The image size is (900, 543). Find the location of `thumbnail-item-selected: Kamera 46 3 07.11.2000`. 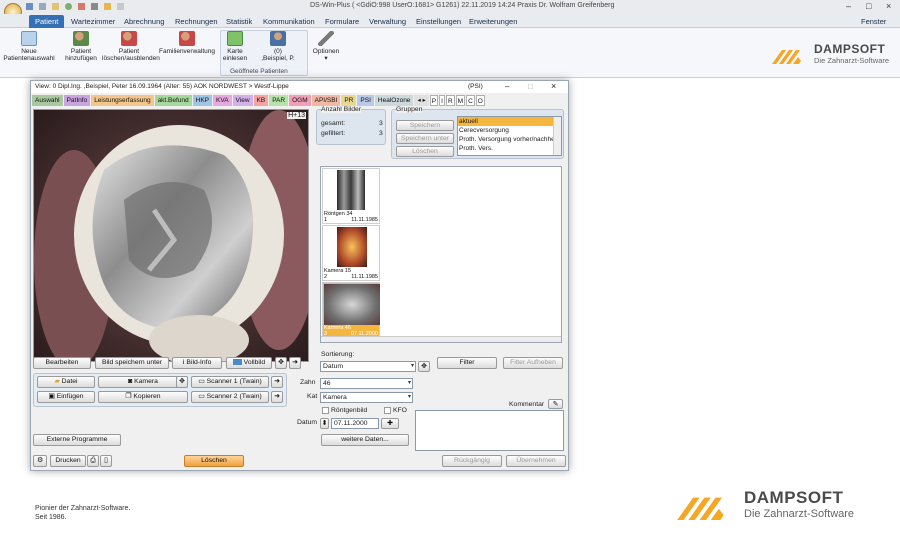

thumbnail-item-selected: Kamera 46 3 07.11.2000 is located at coordinates (351, 310).